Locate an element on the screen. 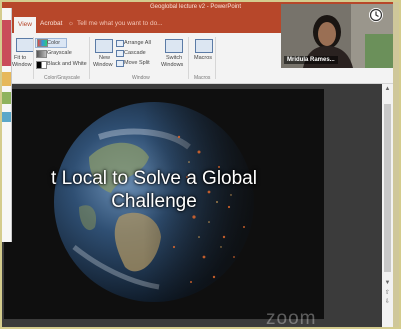  new-window-label-line2: Window is located at coordinates (103, 65).